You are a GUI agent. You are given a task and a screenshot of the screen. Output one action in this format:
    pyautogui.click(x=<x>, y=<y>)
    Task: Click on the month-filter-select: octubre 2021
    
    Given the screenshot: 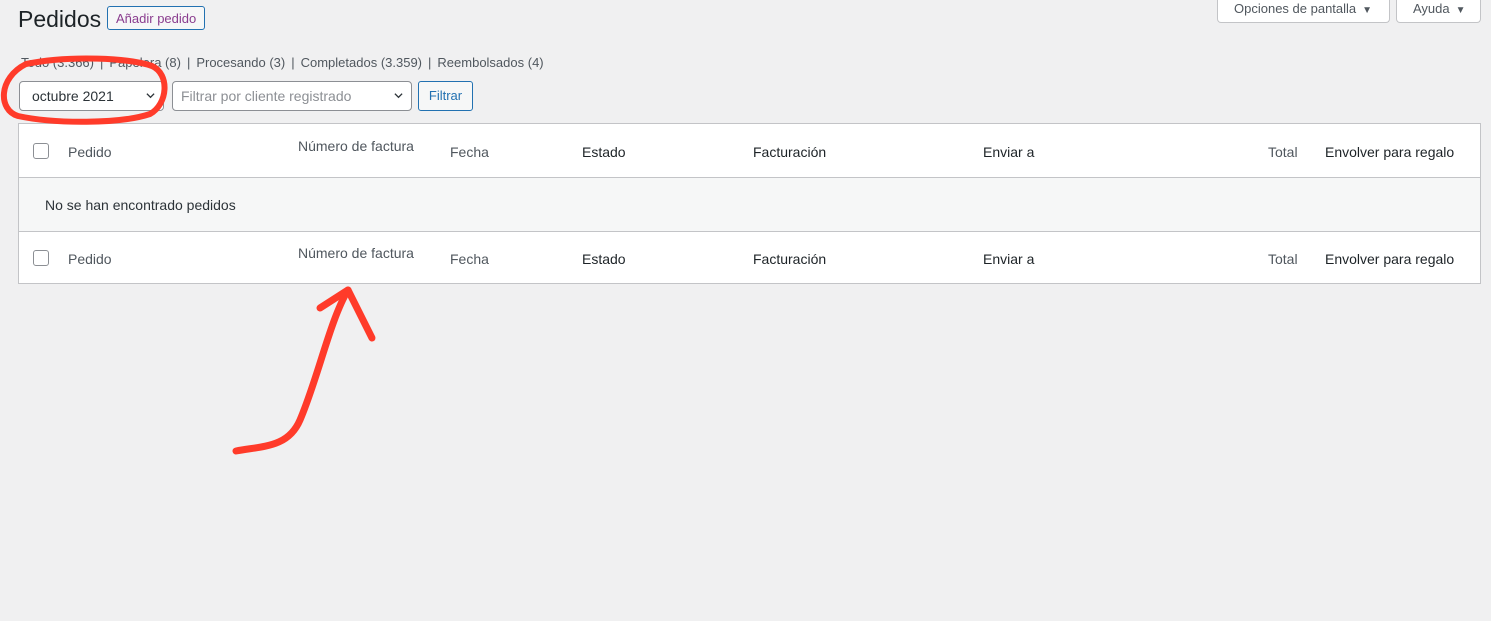 What is the action you would take?
    pyautogui.click(x=91, y=96)
    